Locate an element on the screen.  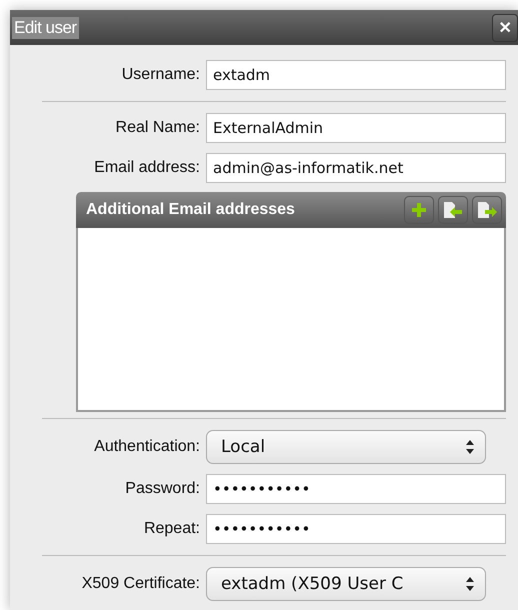
export-button is located at coordinates (487, 210).